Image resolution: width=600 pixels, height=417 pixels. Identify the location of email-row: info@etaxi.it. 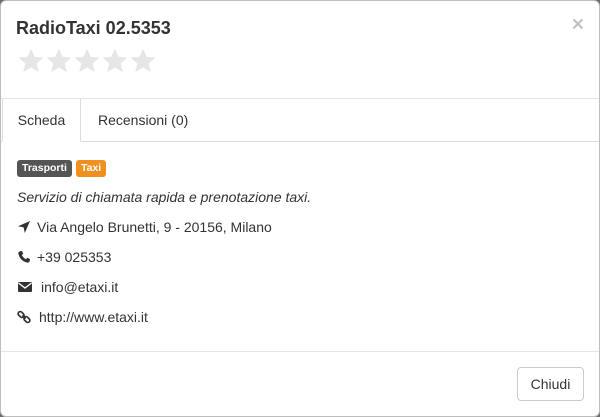
(67, 287).